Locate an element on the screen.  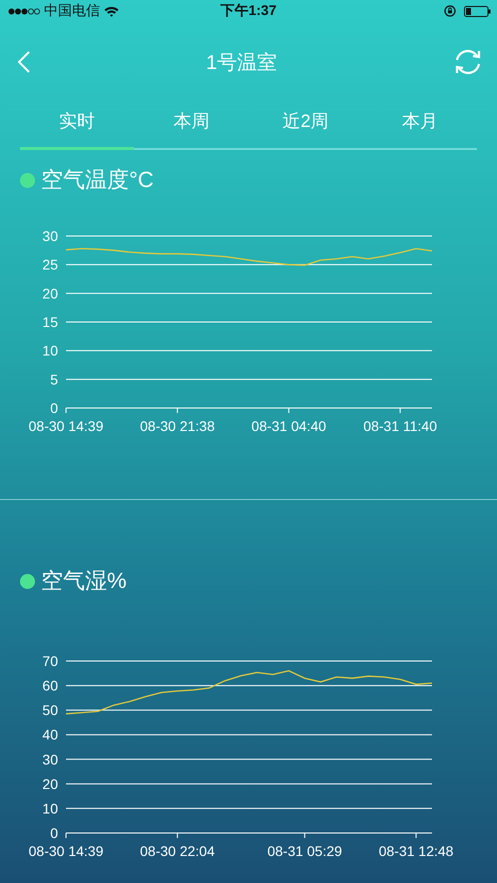
x-axis-label: 08-30 21:38 is located at coordinates (177, 426).